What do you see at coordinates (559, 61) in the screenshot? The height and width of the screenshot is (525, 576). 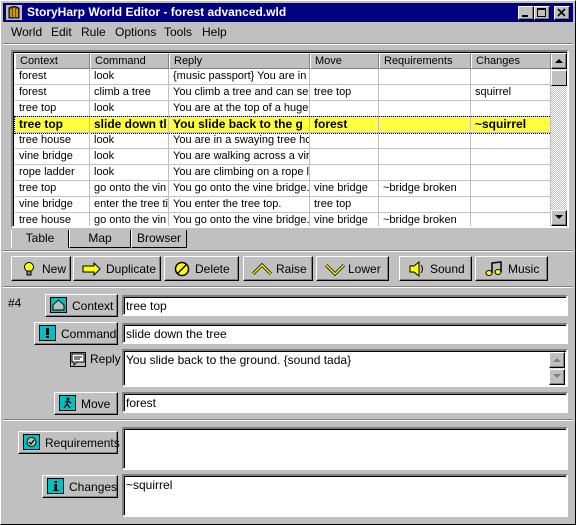 I see `scroll-up-arrow-icon` at bounding box center [559, 61].